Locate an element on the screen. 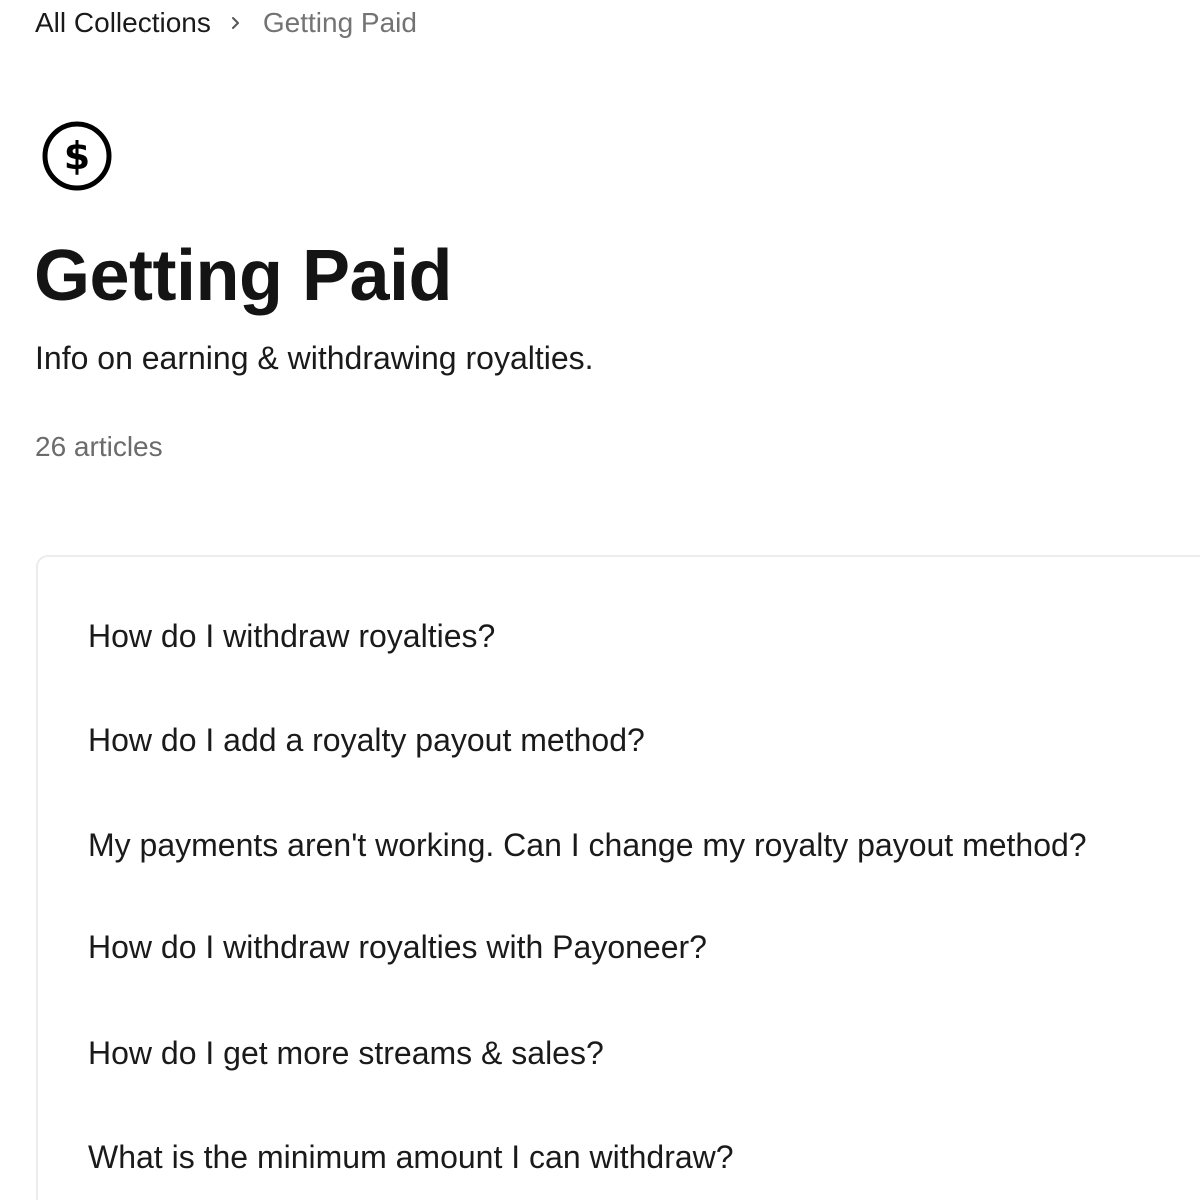  breadcrumb-all-collections-link: All Collections is located at coordinates (123, 23).